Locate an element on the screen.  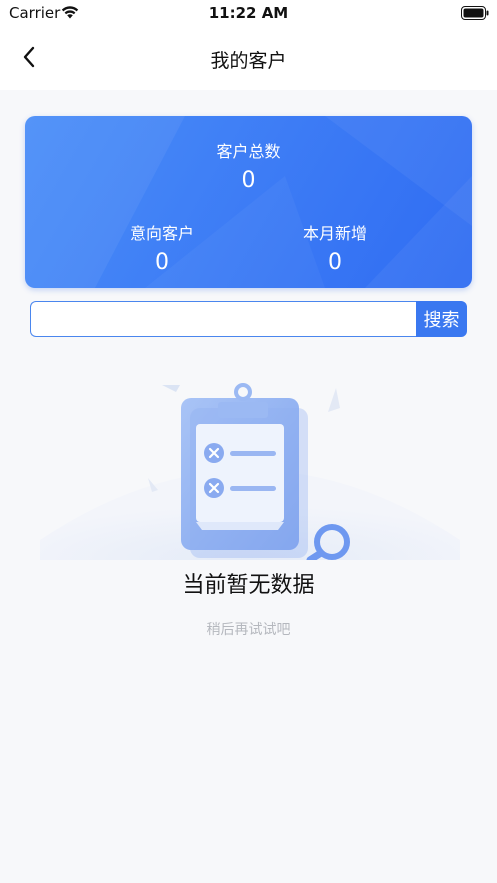
nav-bar: 我的客户 is located at coordinates (248, 59).